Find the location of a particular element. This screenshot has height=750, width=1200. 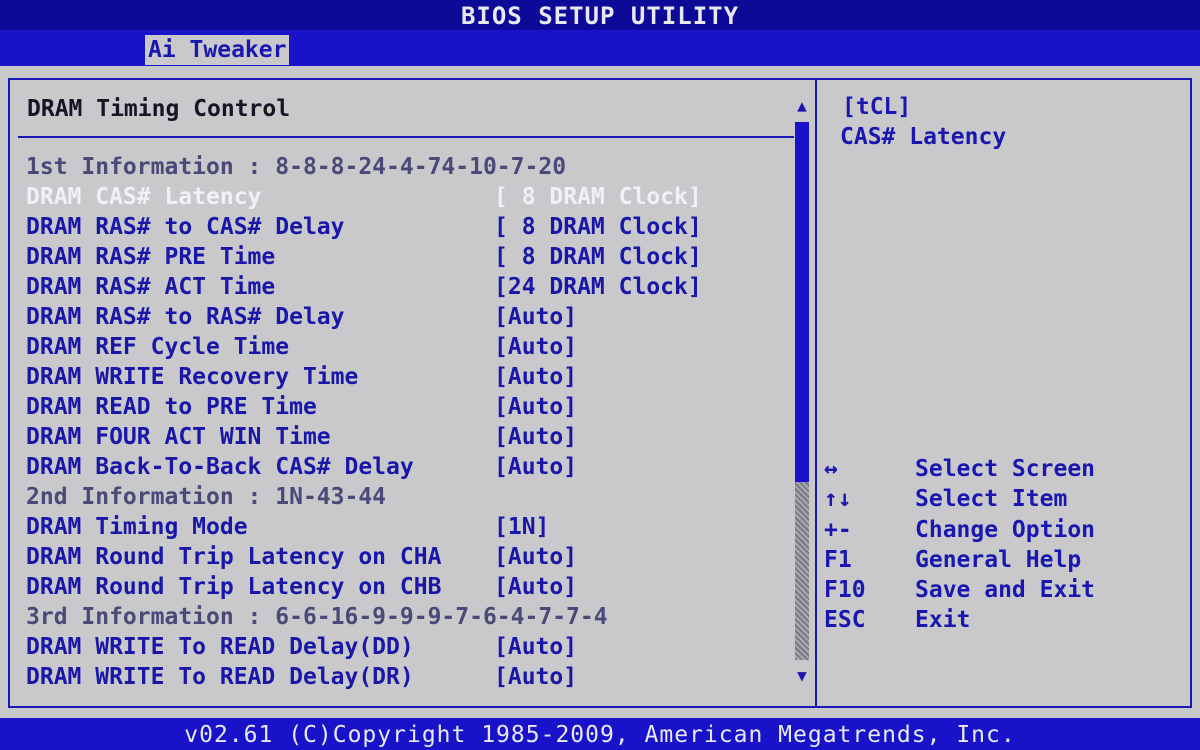

setting-row: DRAM READ to PRE Time [Auto] is located at coordinates (411, 407).